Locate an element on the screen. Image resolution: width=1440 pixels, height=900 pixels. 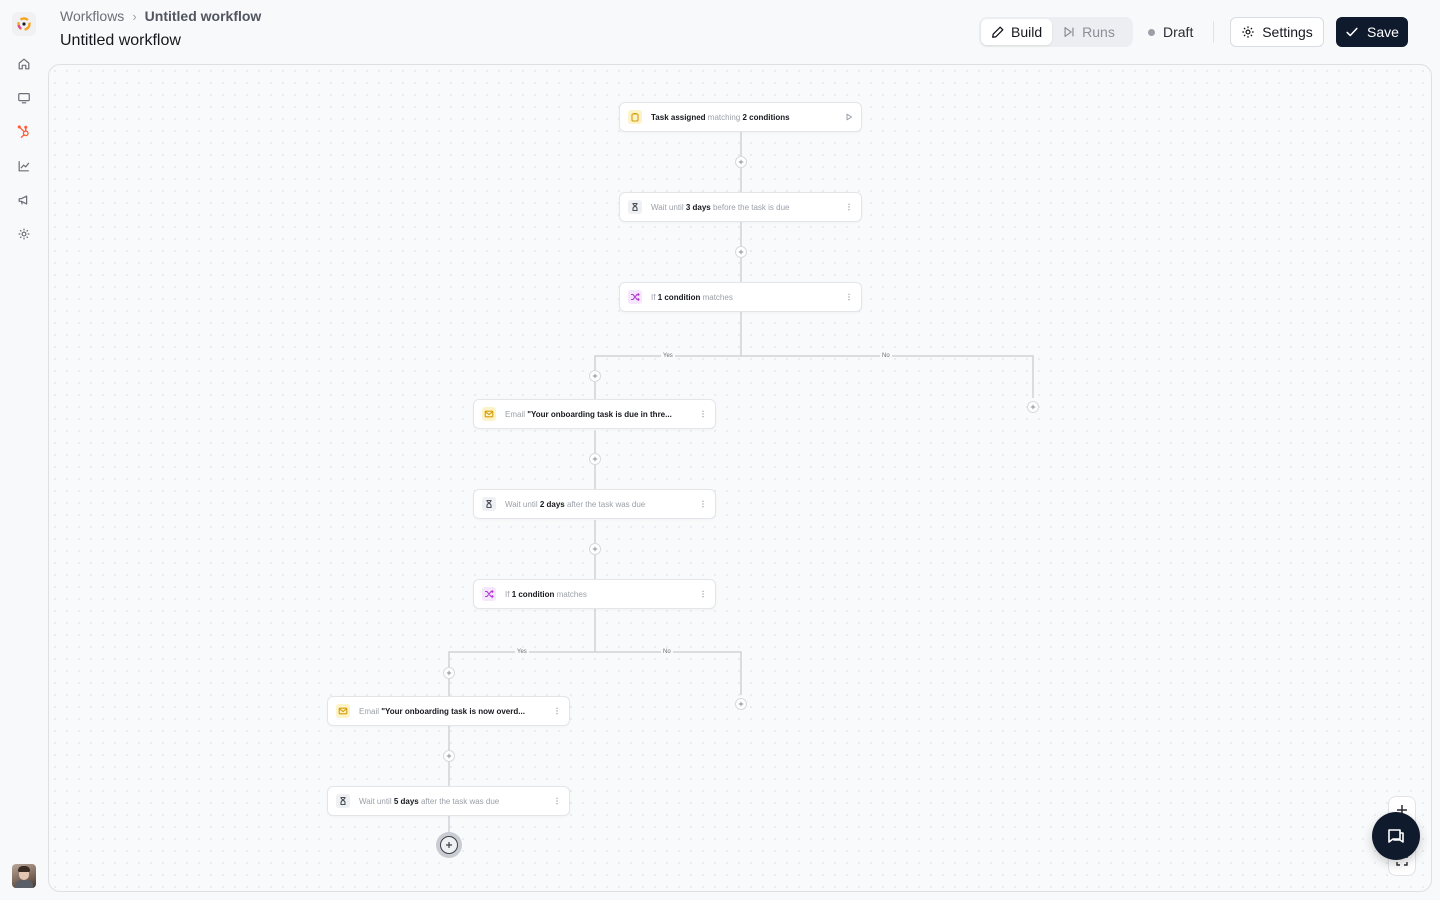
wait-node: Wait until 3 days before the task is due is located at coordinates (740, 207).